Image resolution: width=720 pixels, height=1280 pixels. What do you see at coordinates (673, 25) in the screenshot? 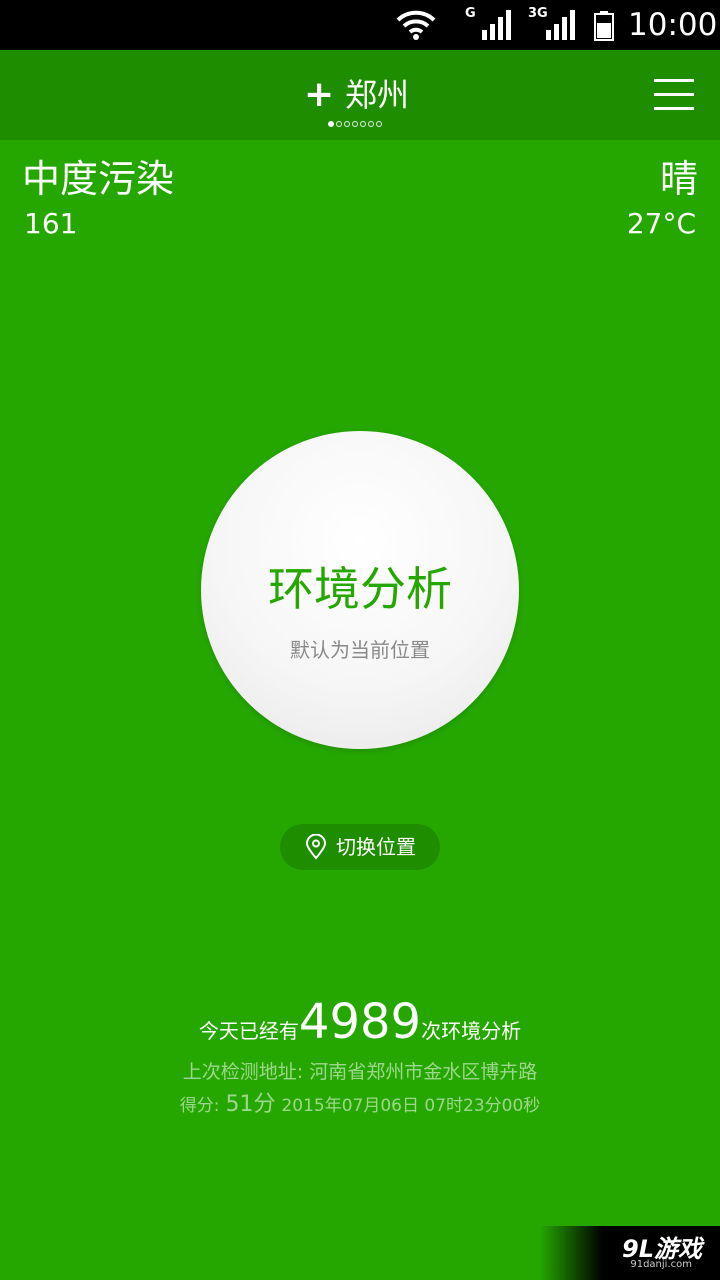
I see `status-time: 10:00` at bounding box center [673, 25].